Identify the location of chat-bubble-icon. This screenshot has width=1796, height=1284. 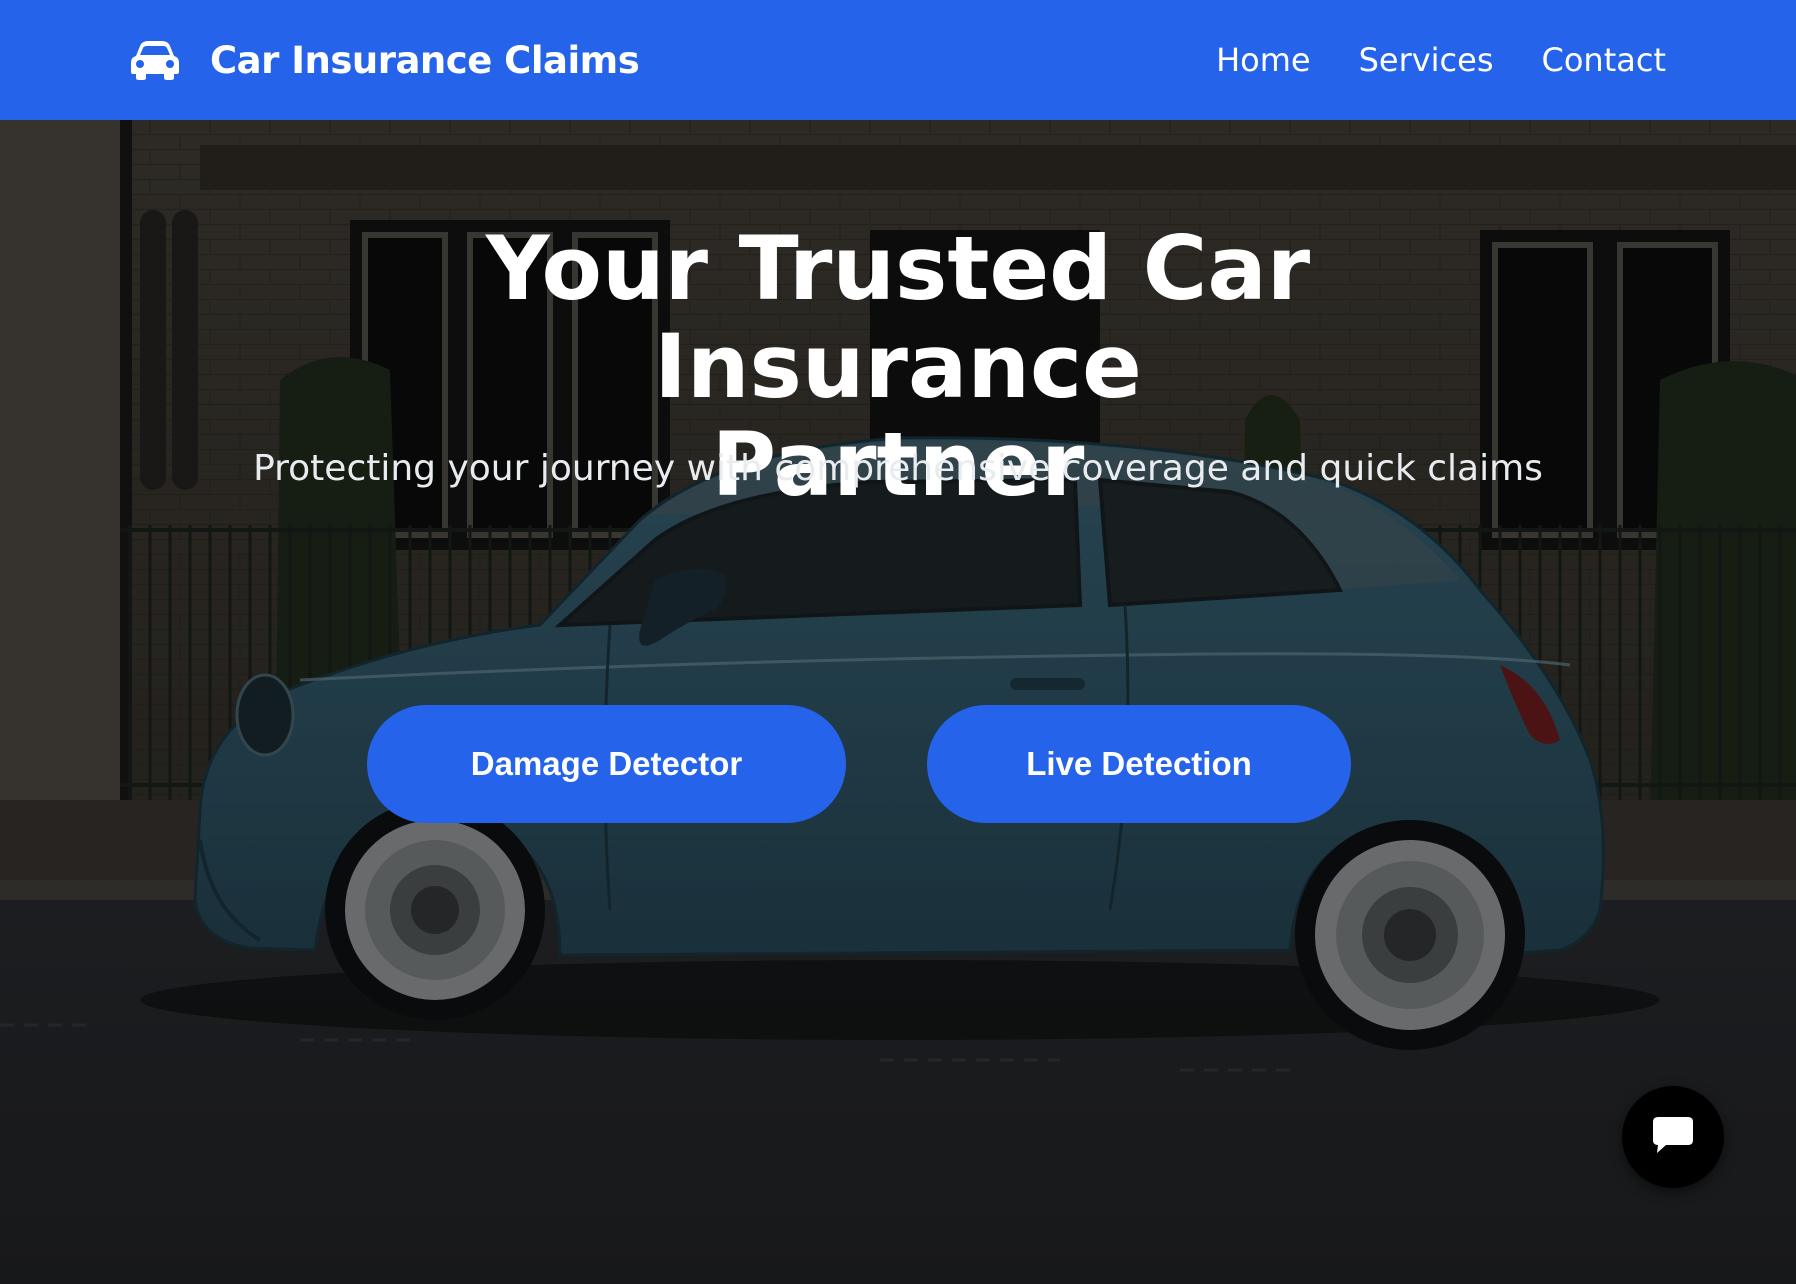
(1673, 1137).